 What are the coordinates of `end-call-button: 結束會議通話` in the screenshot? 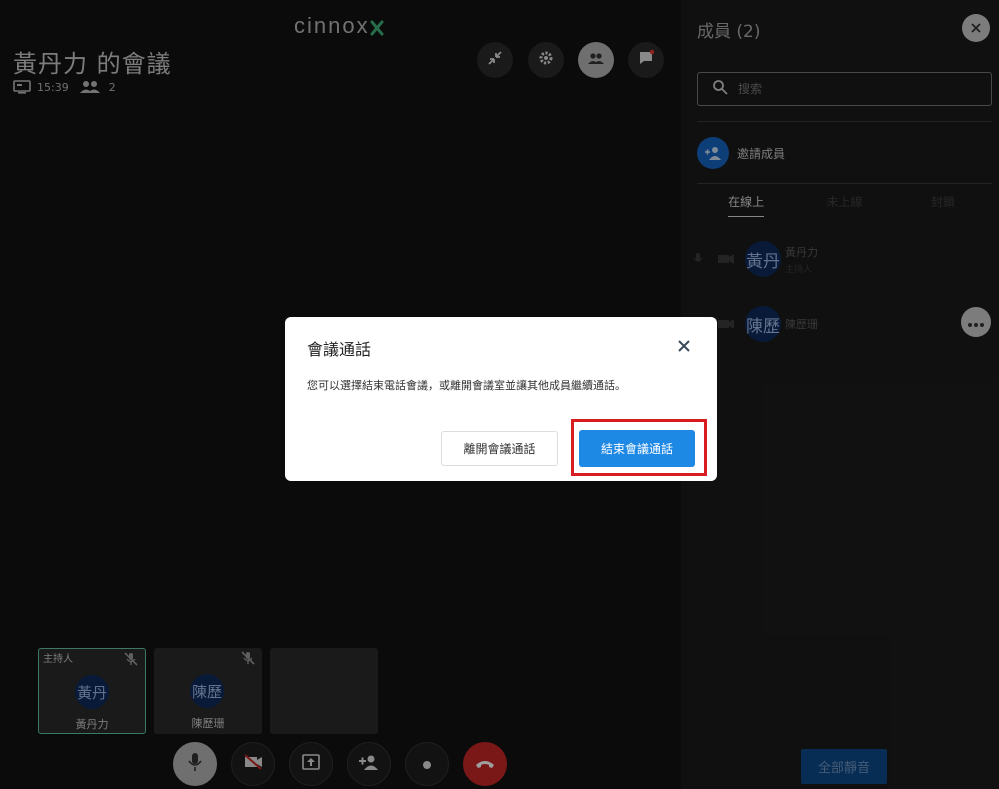 It's located at (637, 448).